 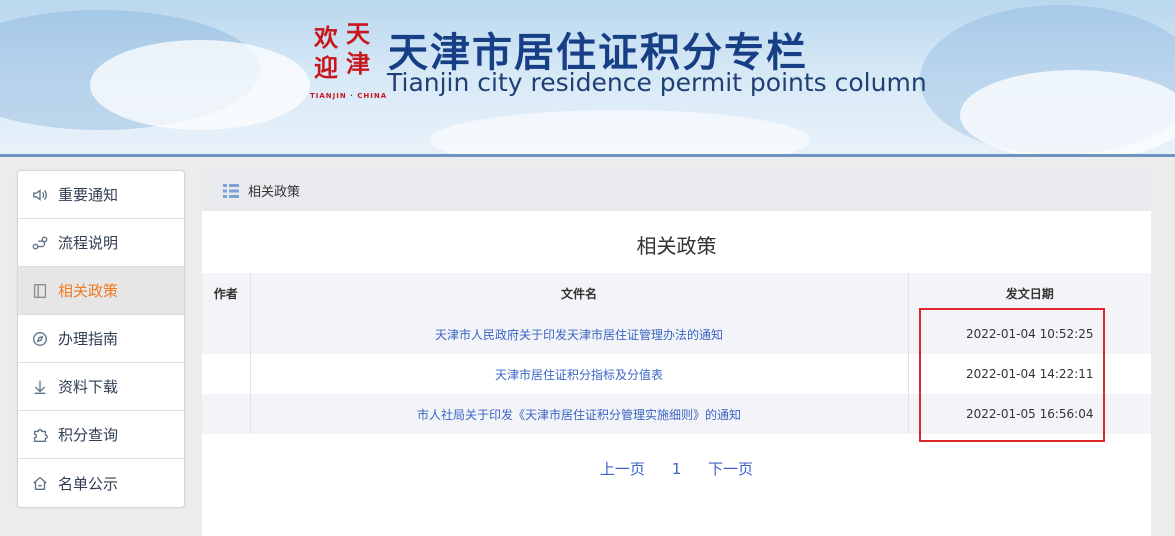 What do you see at coordinates (326, 37) in the screenshot?
I see `seal-char: 欢` at bounding box center [326, 37].